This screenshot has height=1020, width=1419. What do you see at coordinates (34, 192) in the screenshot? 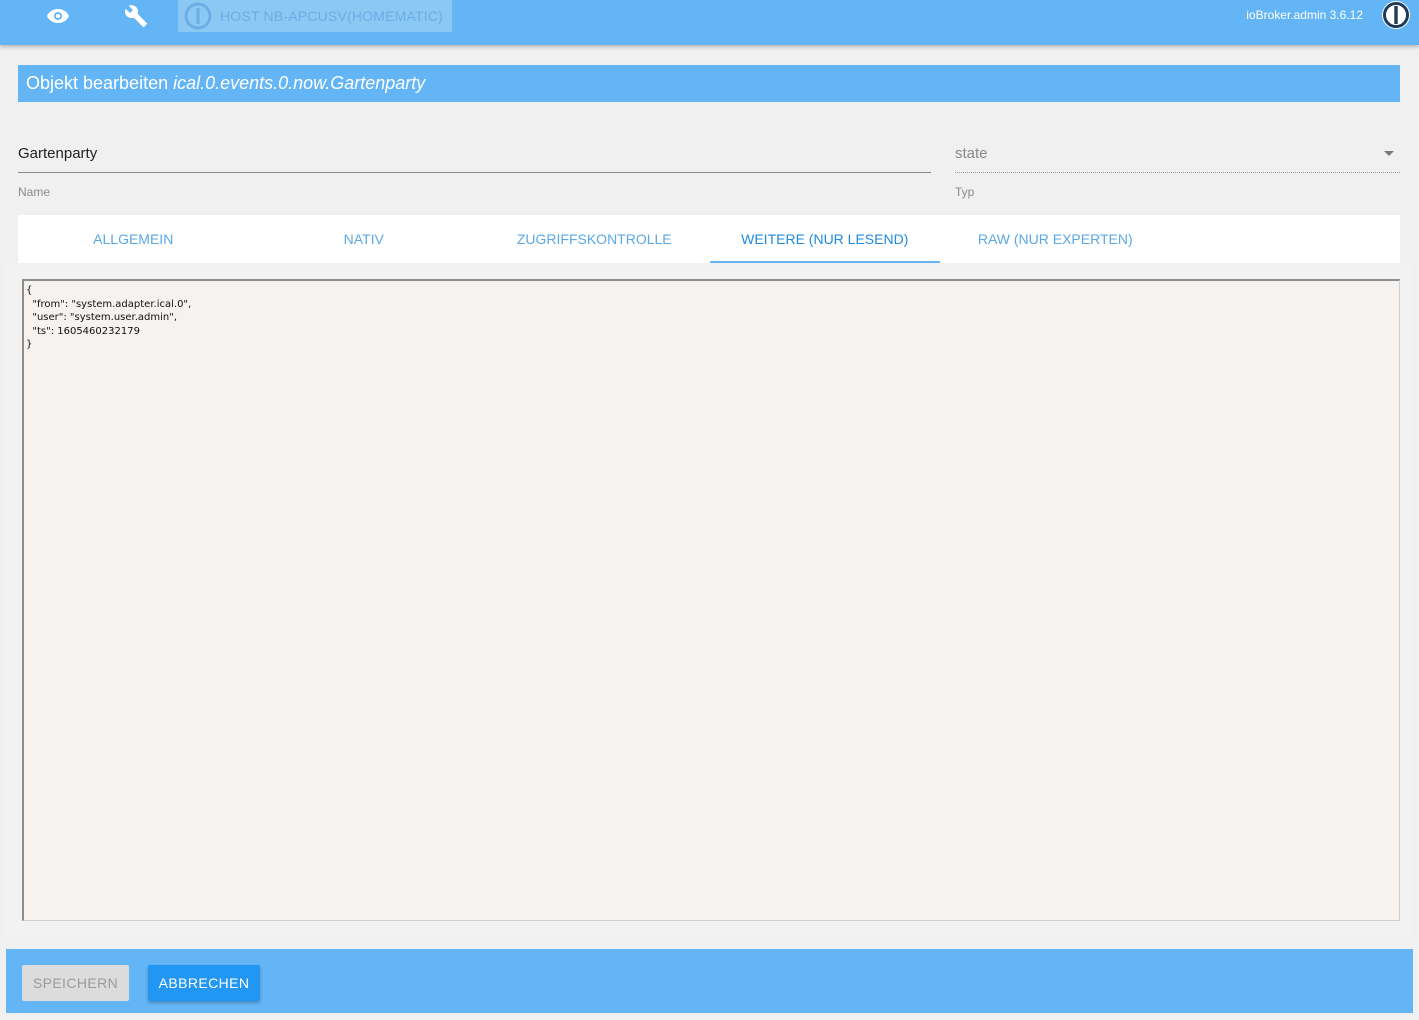
I see `name-label: Name` at bounding box center [34, 192].